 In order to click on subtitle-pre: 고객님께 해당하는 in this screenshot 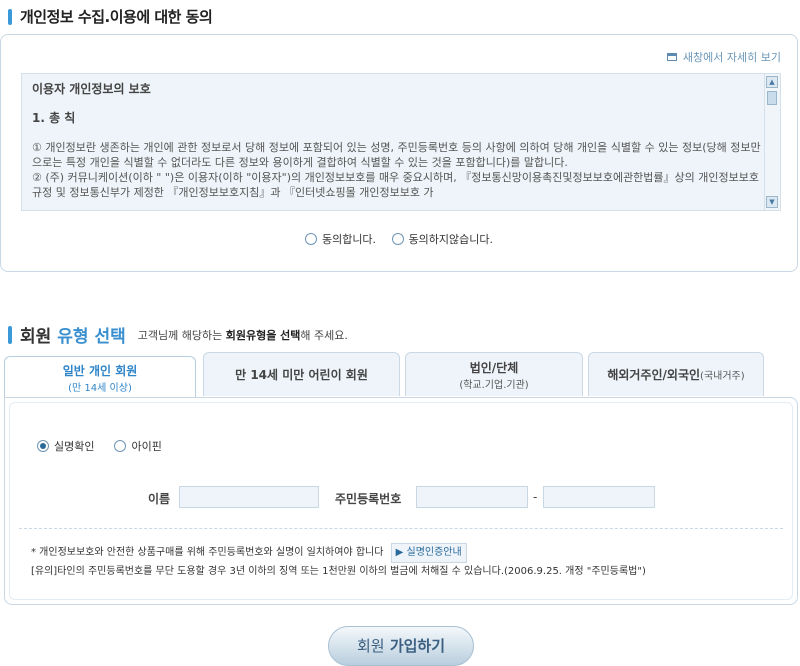, I will do `click(180, 335)`.